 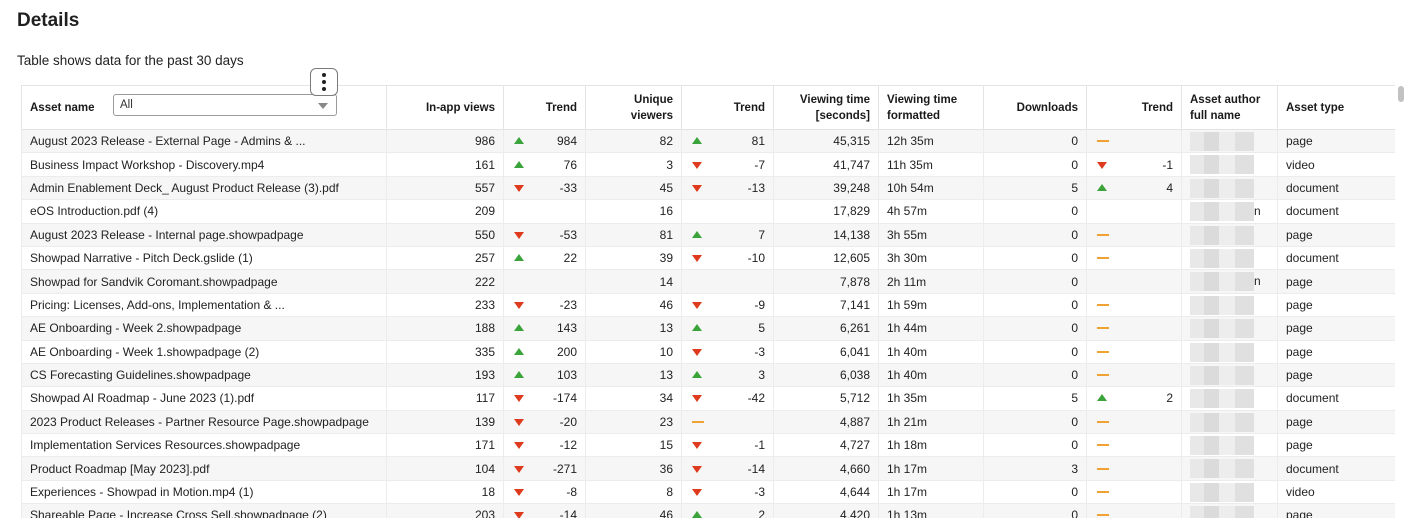 I want to click on viewing-time-seconds-cell: 4,644, so click(x=826, y=492).